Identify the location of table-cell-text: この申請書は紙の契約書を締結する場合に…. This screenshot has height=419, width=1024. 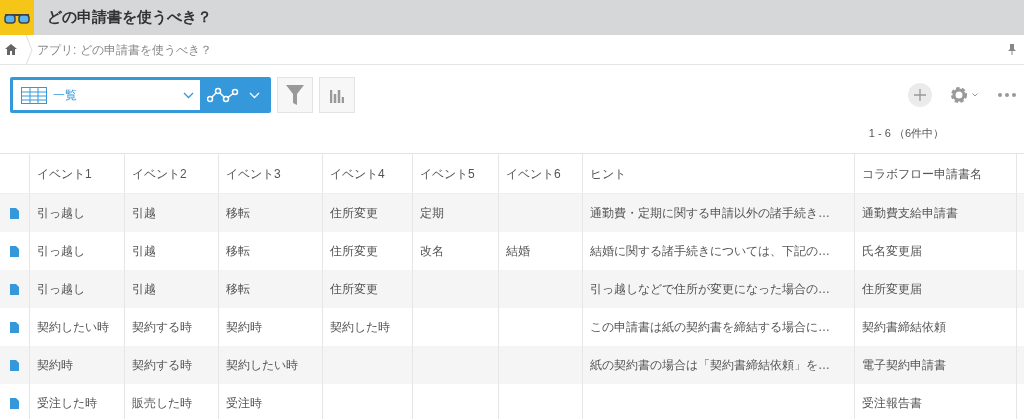
(710, 327).